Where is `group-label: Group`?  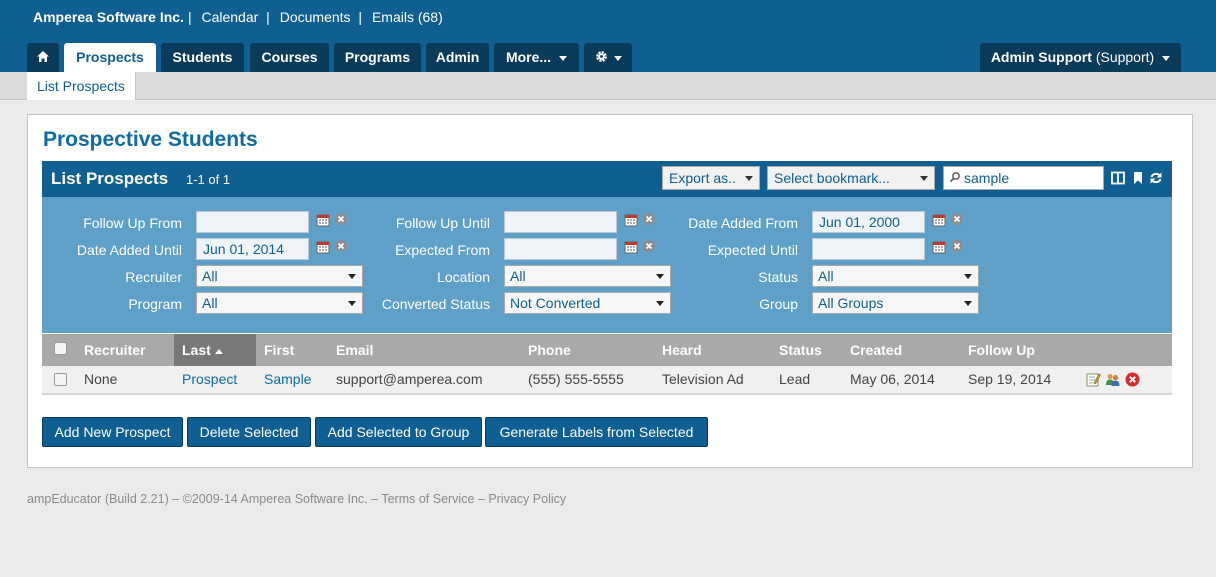 group-label: Group is located at coordinates (778, 304).